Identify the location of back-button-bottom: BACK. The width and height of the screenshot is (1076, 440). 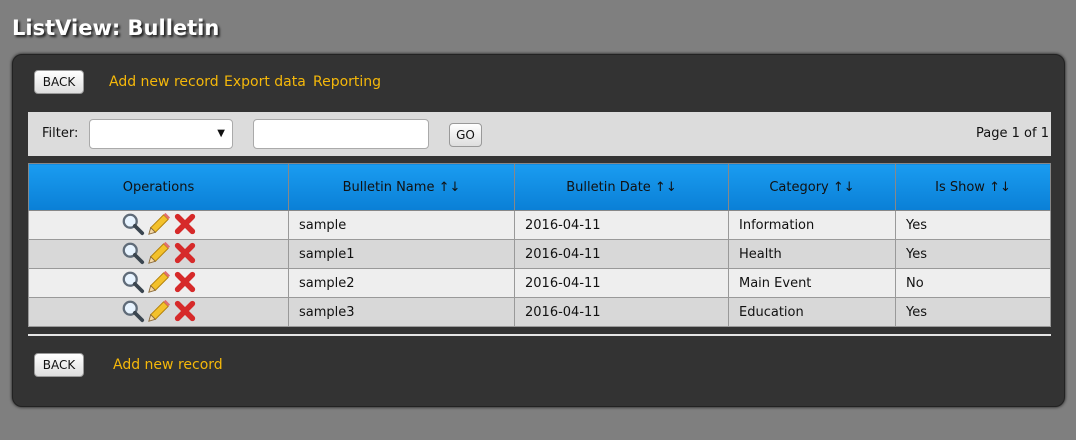
(59, 365).